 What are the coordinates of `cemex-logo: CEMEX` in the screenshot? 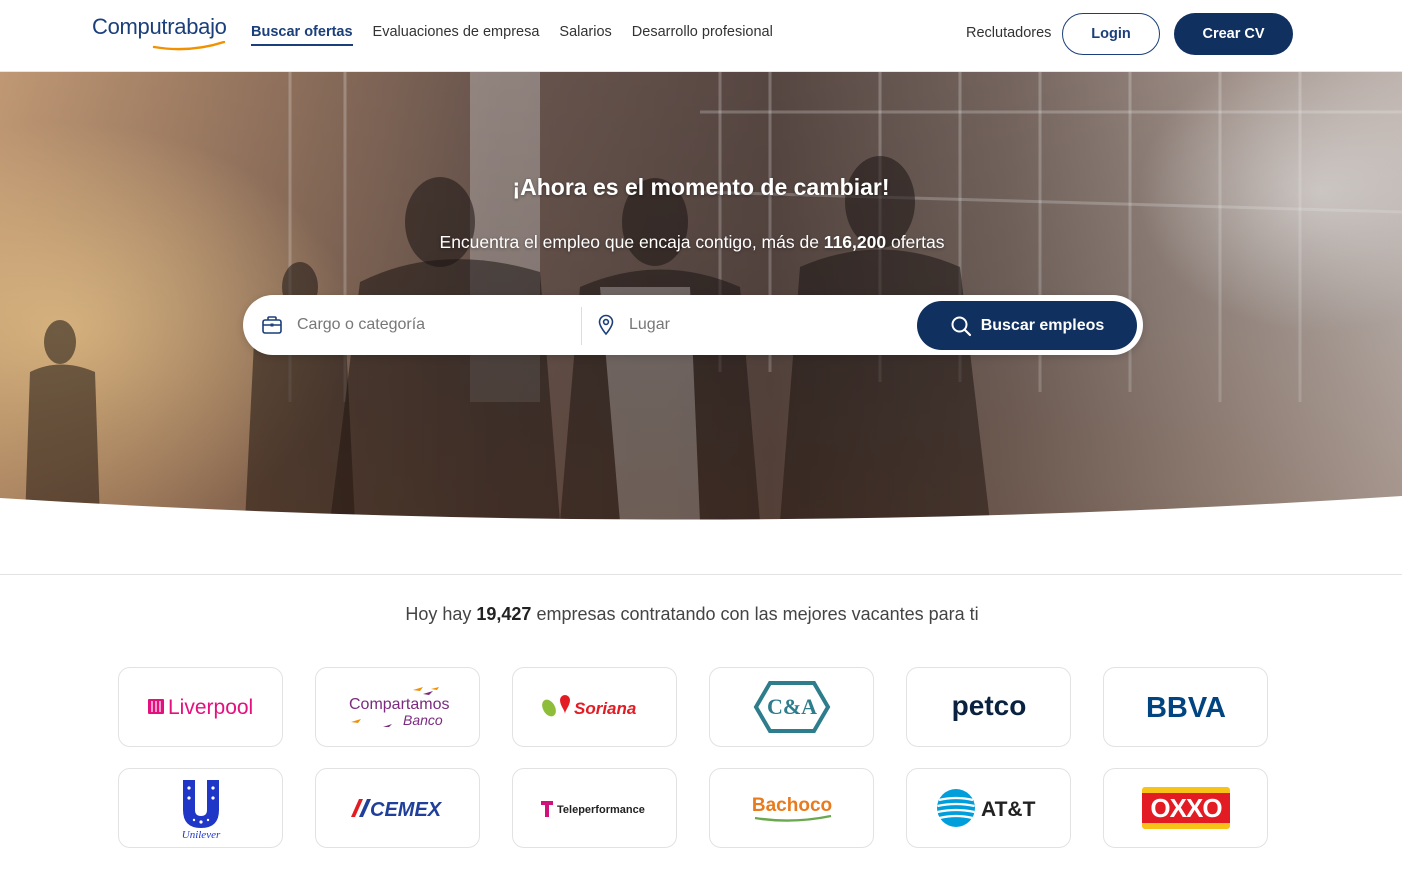 It's located at (396, 810).